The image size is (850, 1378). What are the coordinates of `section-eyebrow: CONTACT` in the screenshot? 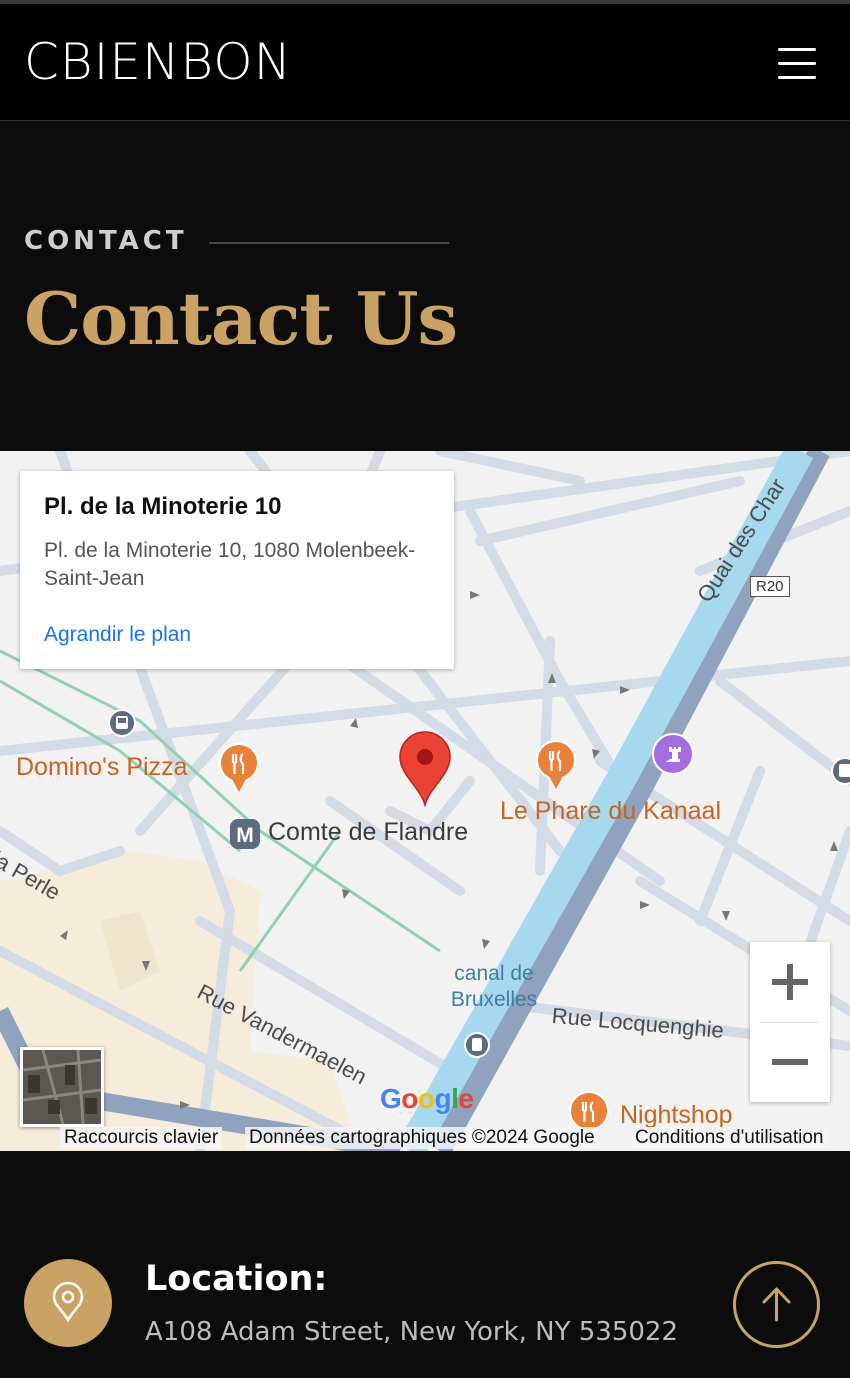 It's located at (106, 241).